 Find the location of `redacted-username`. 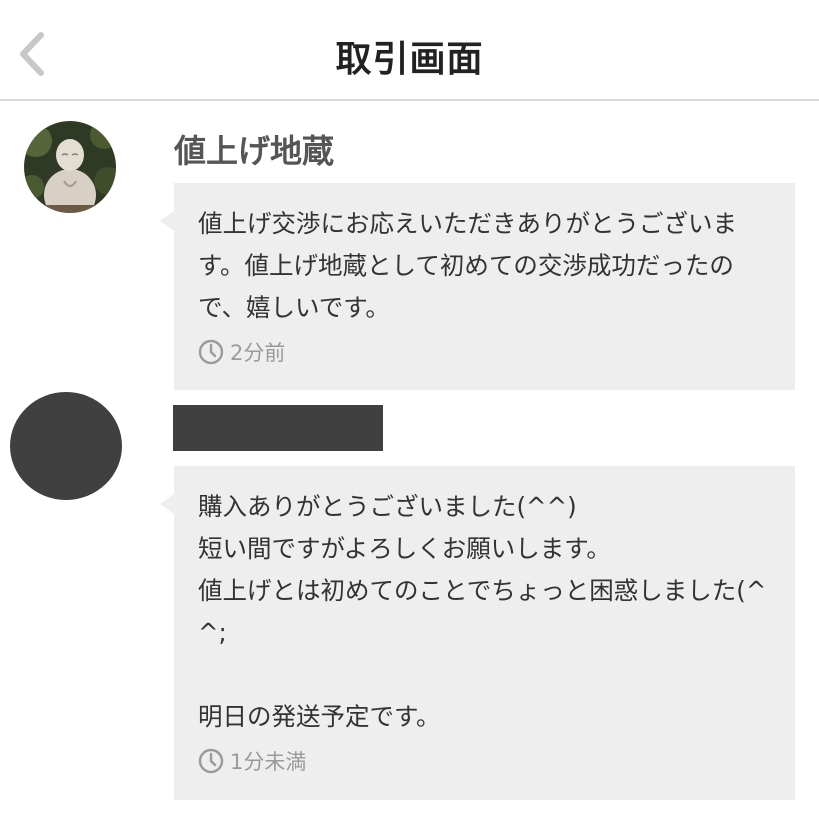

redacted-username is located at coordinates (278, 428).